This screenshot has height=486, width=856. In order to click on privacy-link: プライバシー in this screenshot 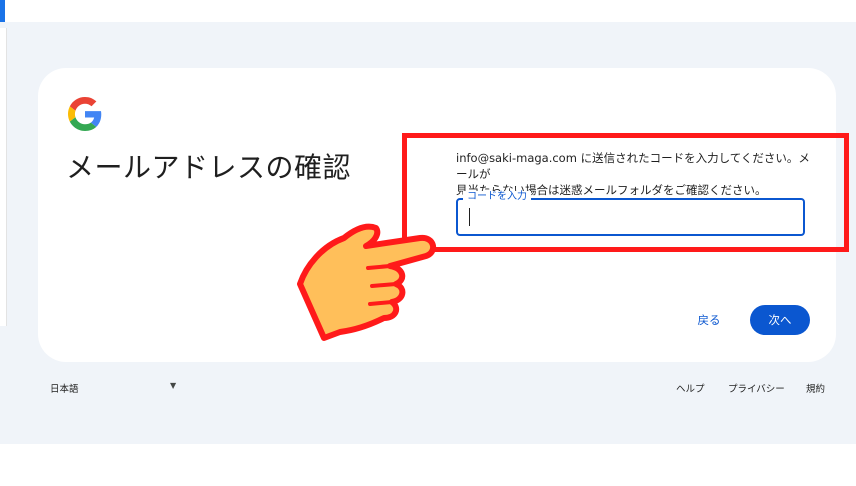, I will do `click(756, 388)`.